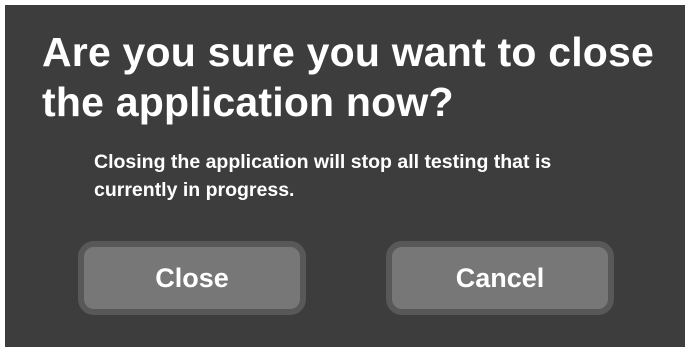 Image resolution: width=691 pixels, height=352 pixels. What do you see at coordinates (500, 278) in the screenshot?
I see `cancel-button: Cancel` at bounding box center [500, 278].